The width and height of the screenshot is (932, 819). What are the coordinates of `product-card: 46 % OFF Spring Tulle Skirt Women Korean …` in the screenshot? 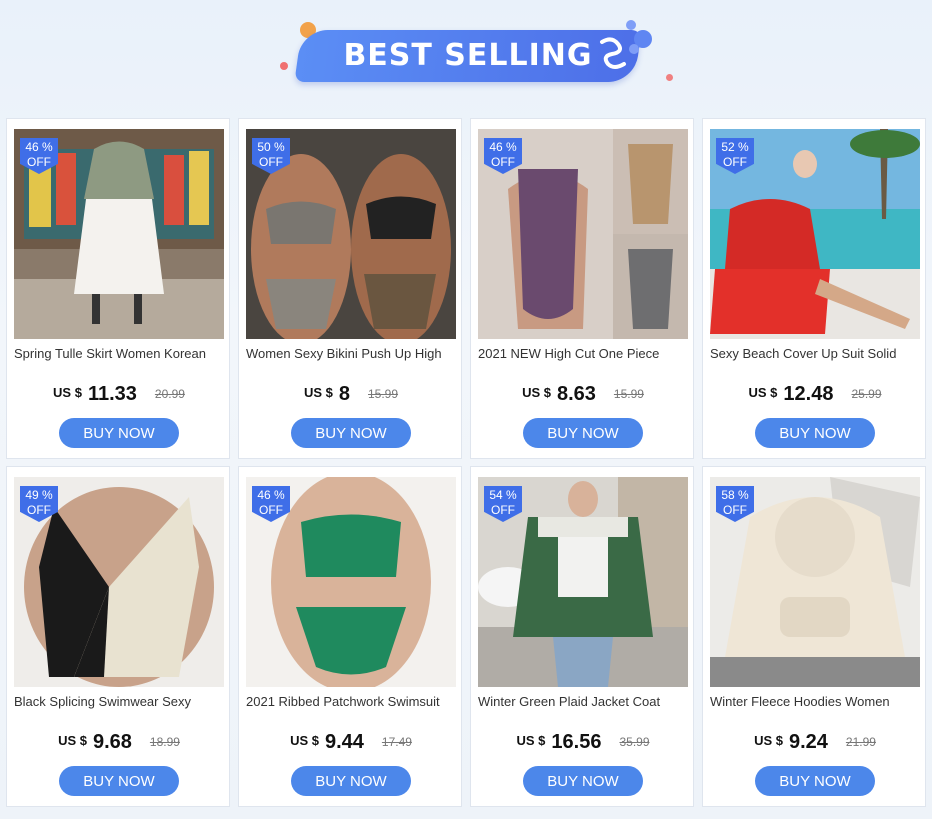 It's located at (118, 288).